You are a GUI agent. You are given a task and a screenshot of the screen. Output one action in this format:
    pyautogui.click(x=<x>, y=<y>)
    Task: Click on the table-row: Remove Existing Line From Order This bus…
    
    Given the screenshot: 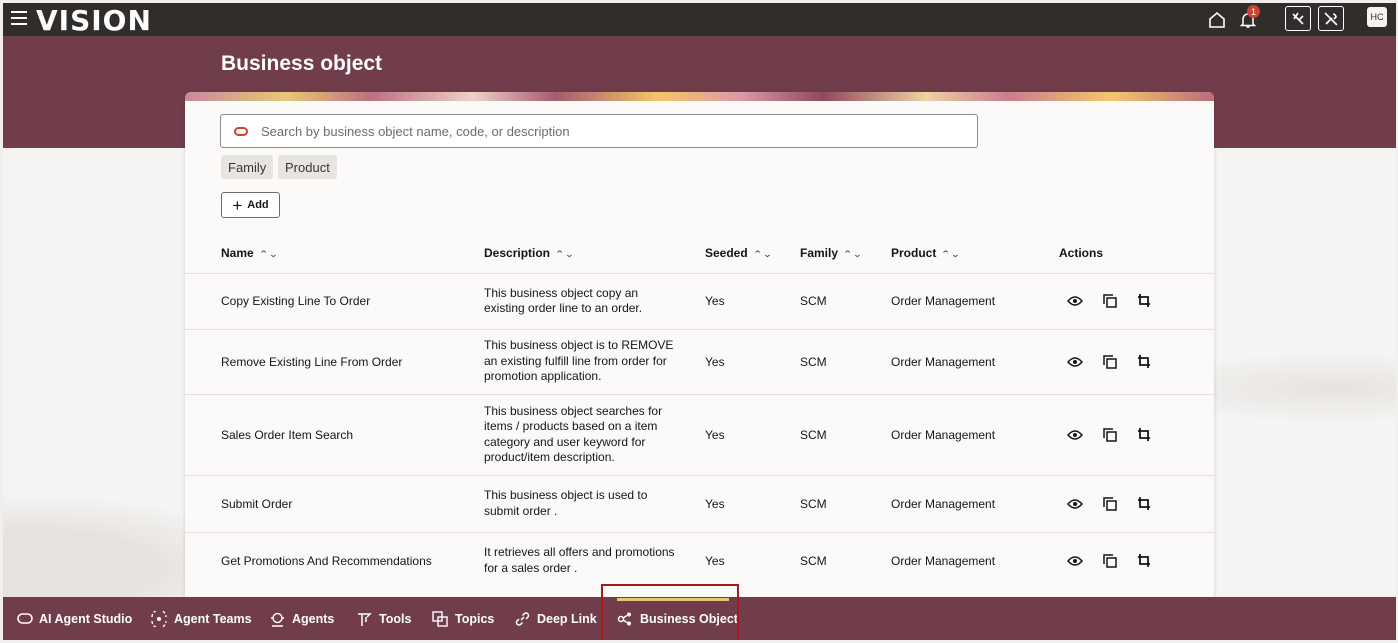 What is the action you would take?
    pyautogui.click(x=699, y=361)
    